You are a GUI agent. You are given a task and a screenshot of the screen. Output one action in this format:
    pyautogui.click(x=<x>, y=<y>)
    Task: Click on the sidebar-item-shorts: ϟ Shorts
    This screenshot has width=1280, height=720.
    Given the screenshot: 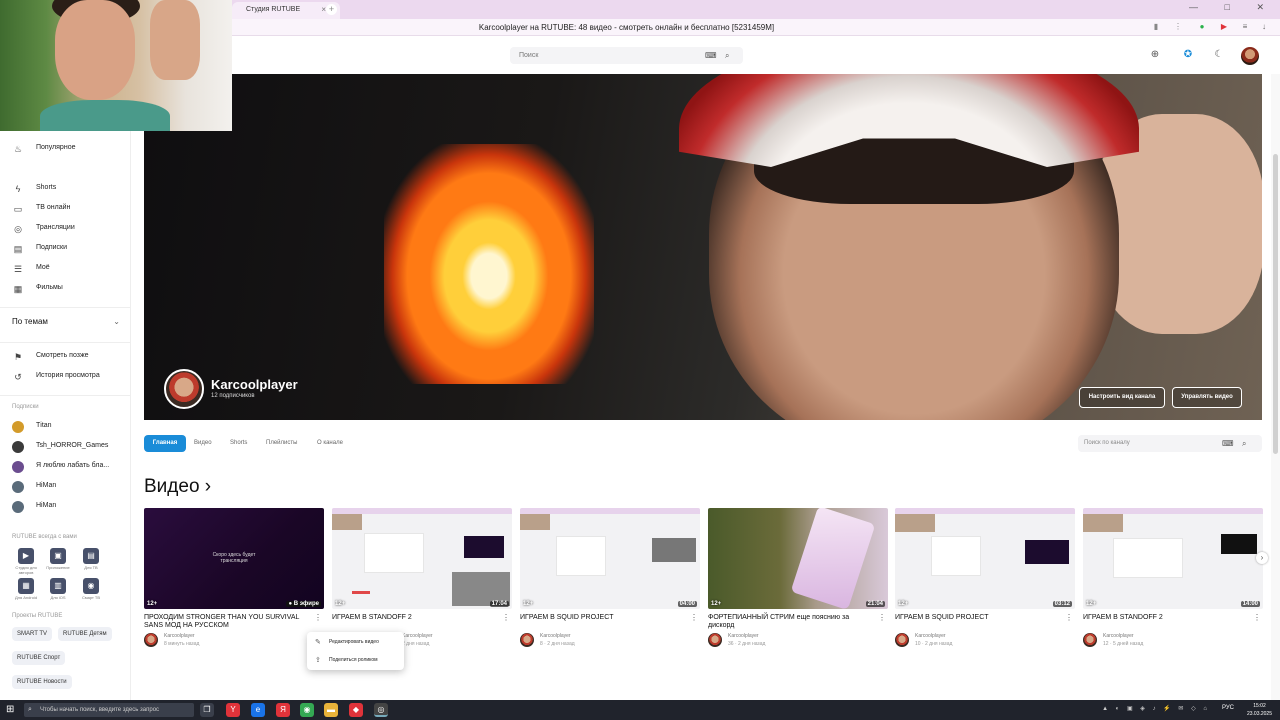 What is the action you would take?
    pyautogui.click(x=65, y=189)
    